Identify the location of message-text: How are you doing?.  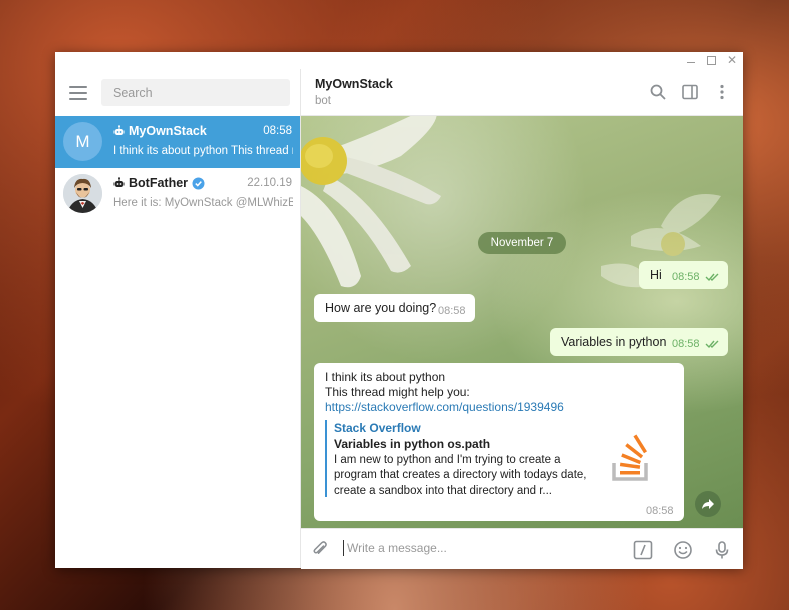
(381, 308).